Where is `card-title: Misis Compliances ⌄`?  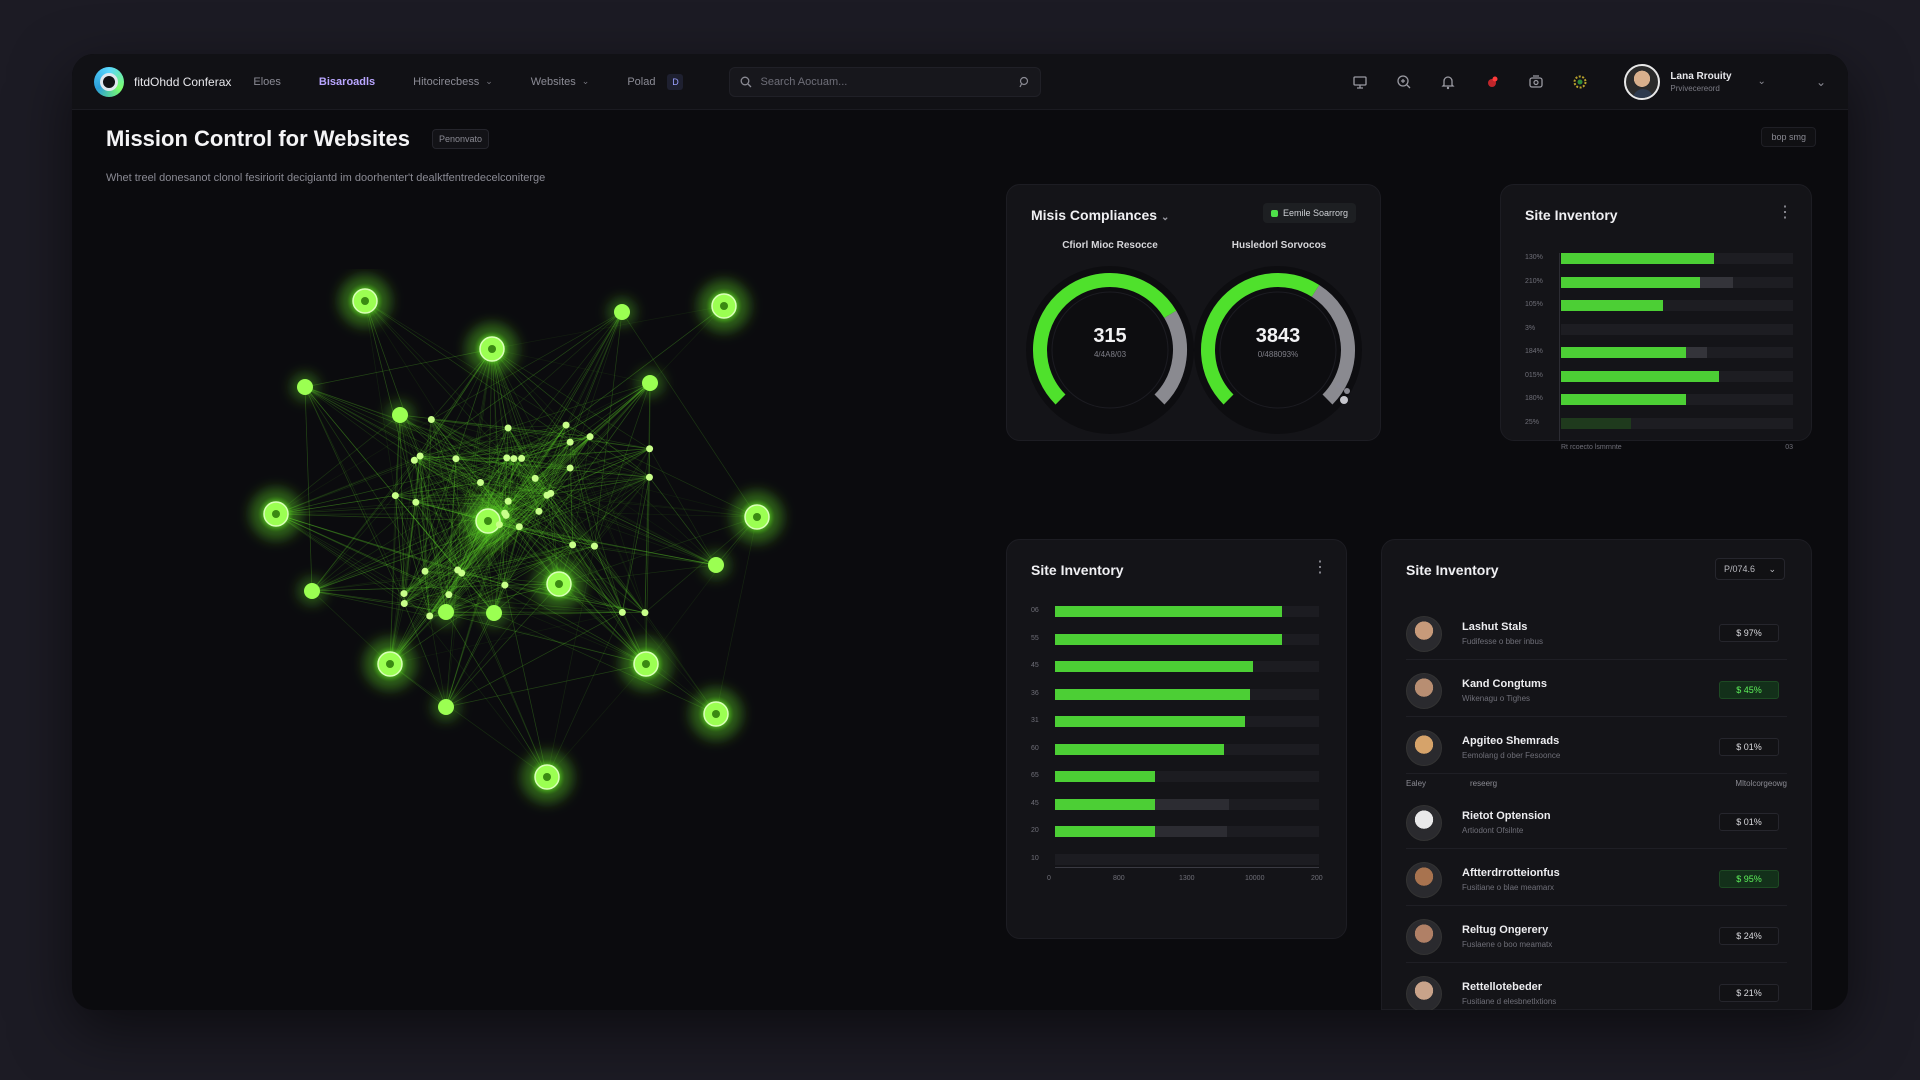 card-title: Misis Compliances ⌄ is located at coordinates (1100, 215).